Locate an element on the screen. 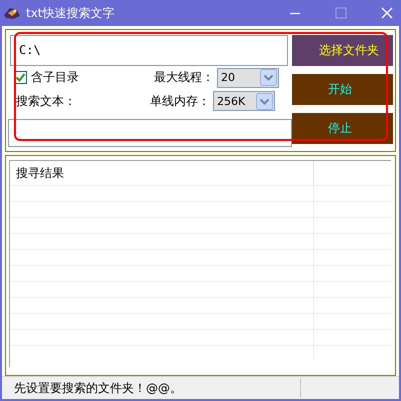 The width and height of the screenshot is (401, 401). path-field: C:\ is located at coordinates (149, 50).